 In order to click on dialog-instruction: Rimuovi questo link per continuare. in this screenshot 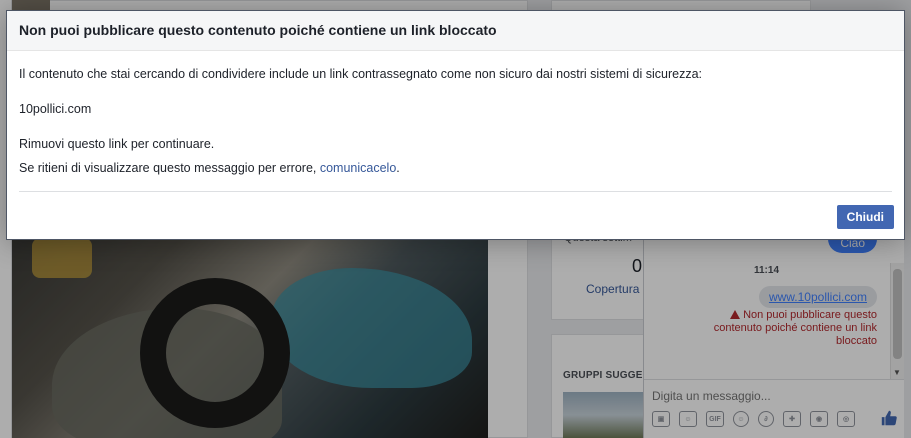, I will do `click(117, 144)`.